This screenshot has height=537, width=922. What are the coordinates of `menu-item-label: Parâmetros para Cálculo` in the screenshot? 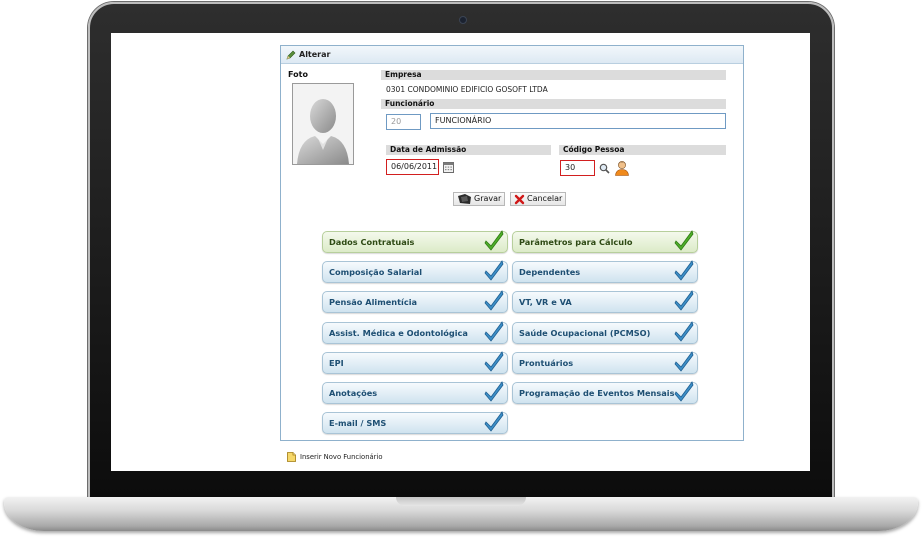 It's located at (576, 242).